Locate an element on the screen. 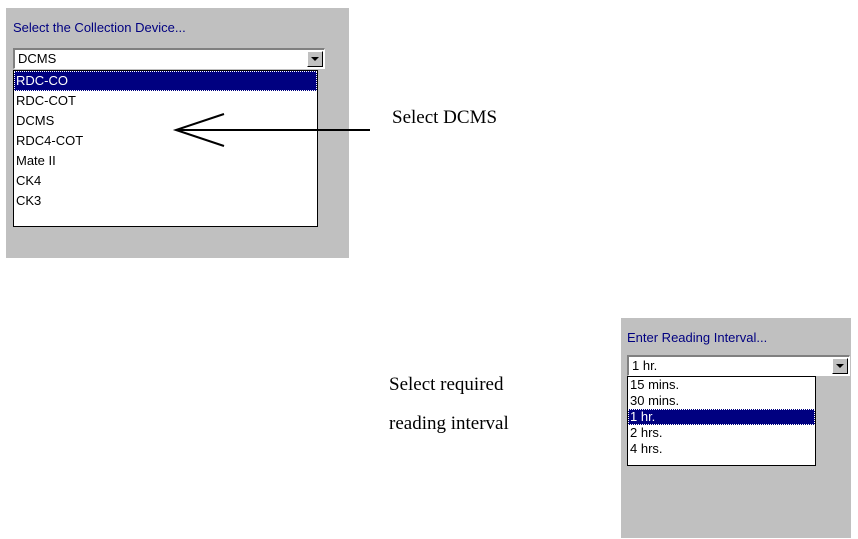 Image resolution: width=858 pixels, height=539 pixels. pointer-arrow-icon is located at coordinates (271, 130).